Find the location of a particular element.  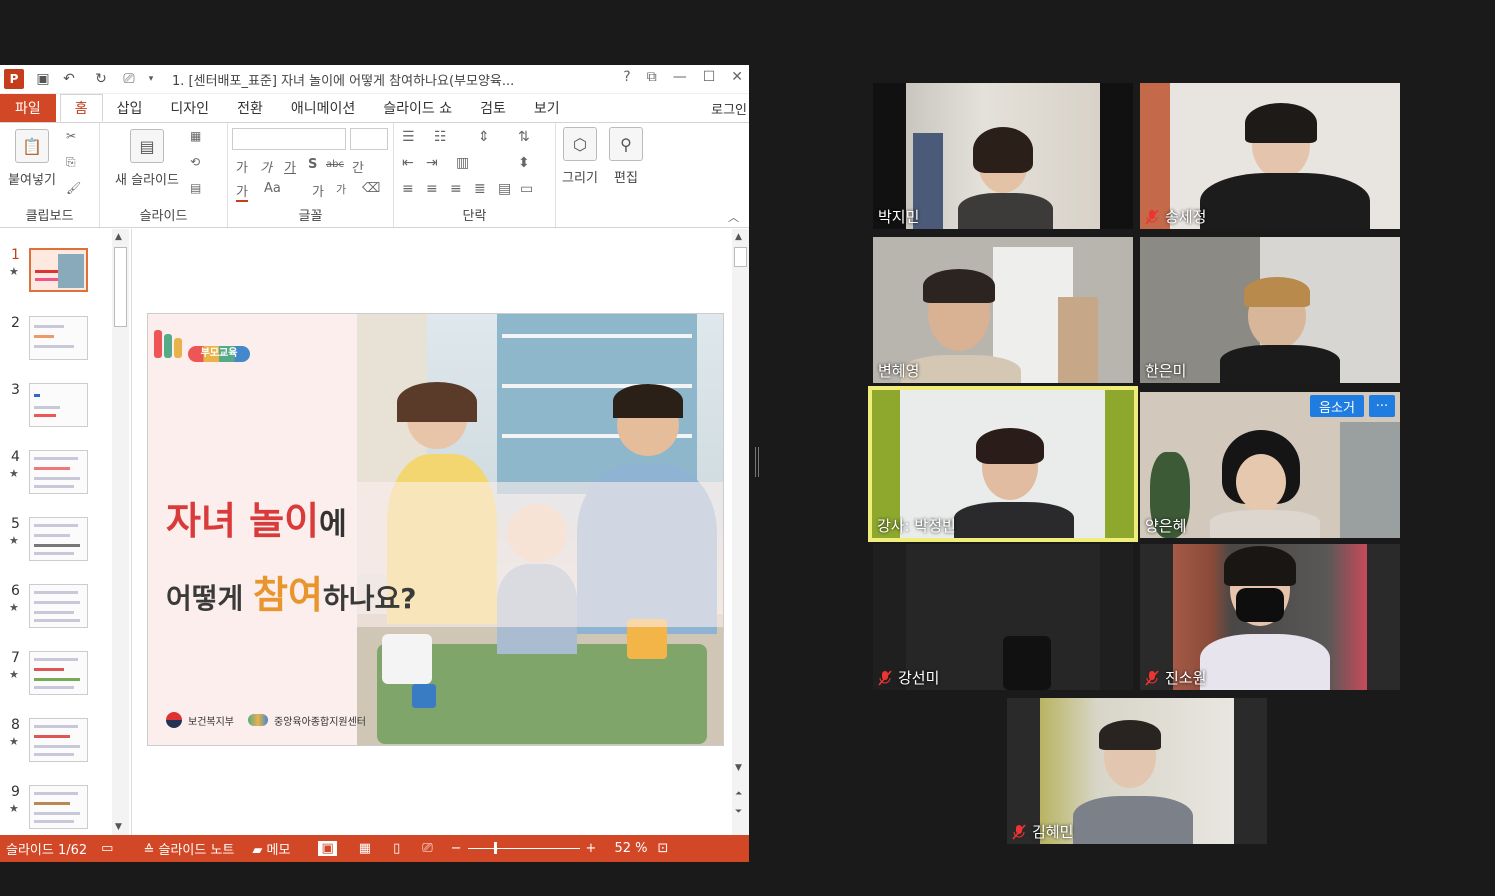

video-tile-participant: 한은미 is located at coordinates (1270, 310).